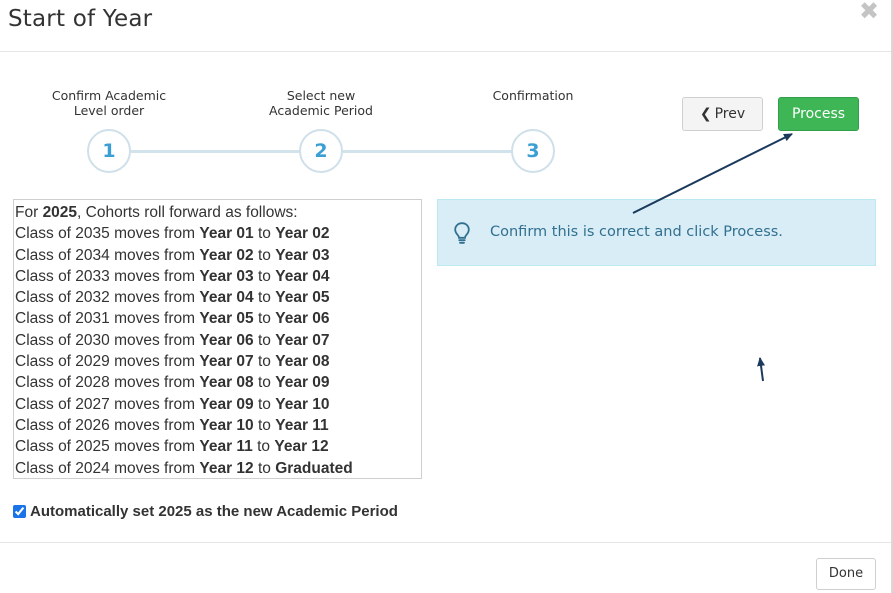  Describe the element at coordinates (712, 173) in the screenshot. I see `annotation-arrow-process` at that location.